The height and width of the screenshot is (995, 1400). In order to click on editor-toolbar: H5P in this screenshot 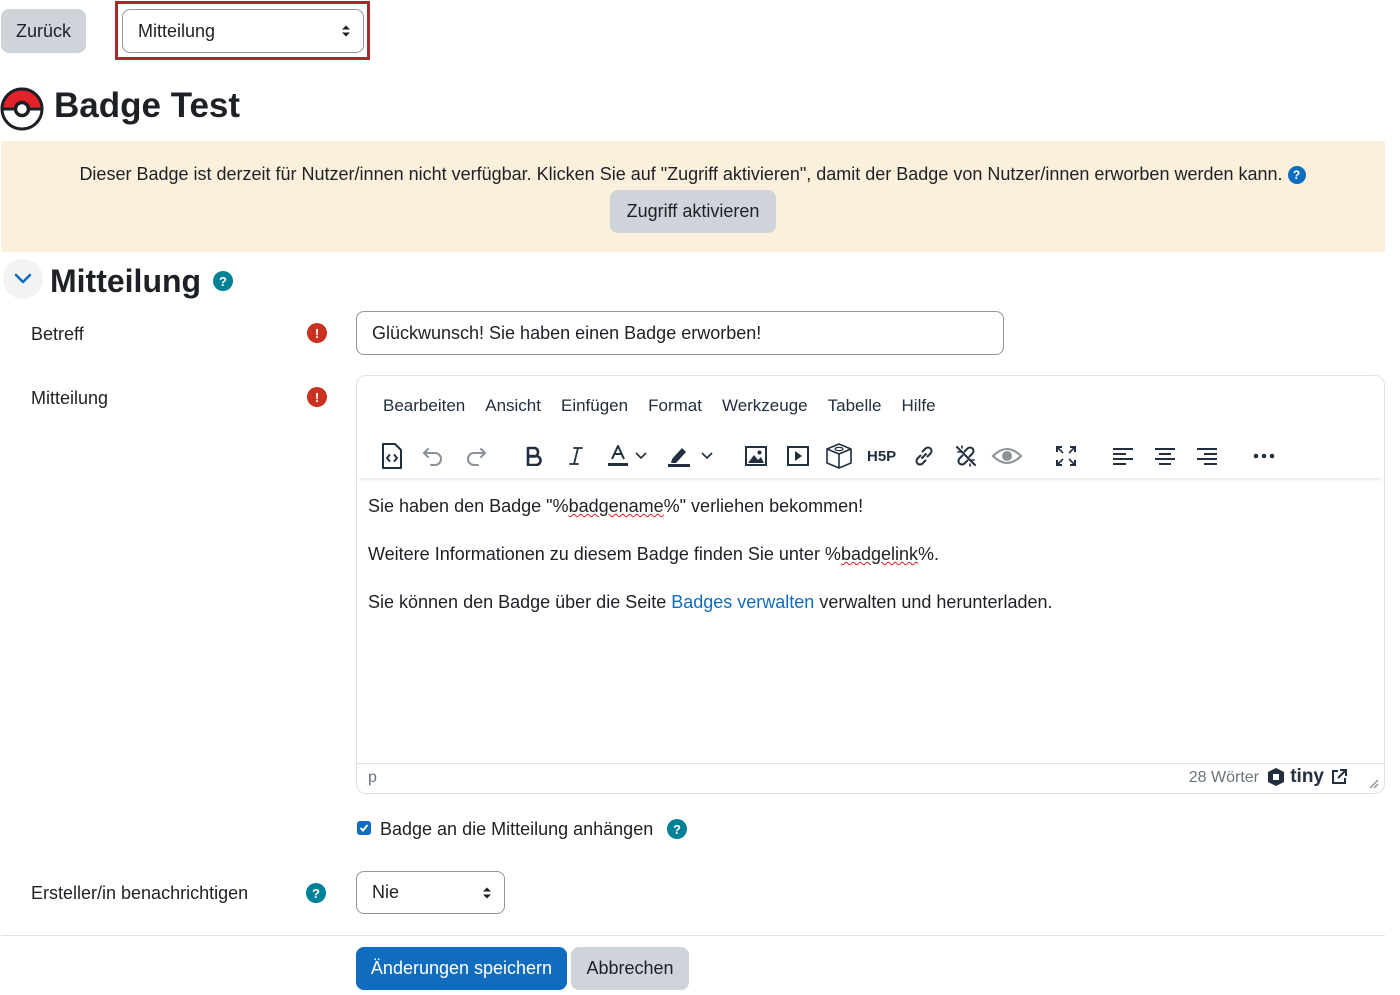, I will do `click(870, 456)`.